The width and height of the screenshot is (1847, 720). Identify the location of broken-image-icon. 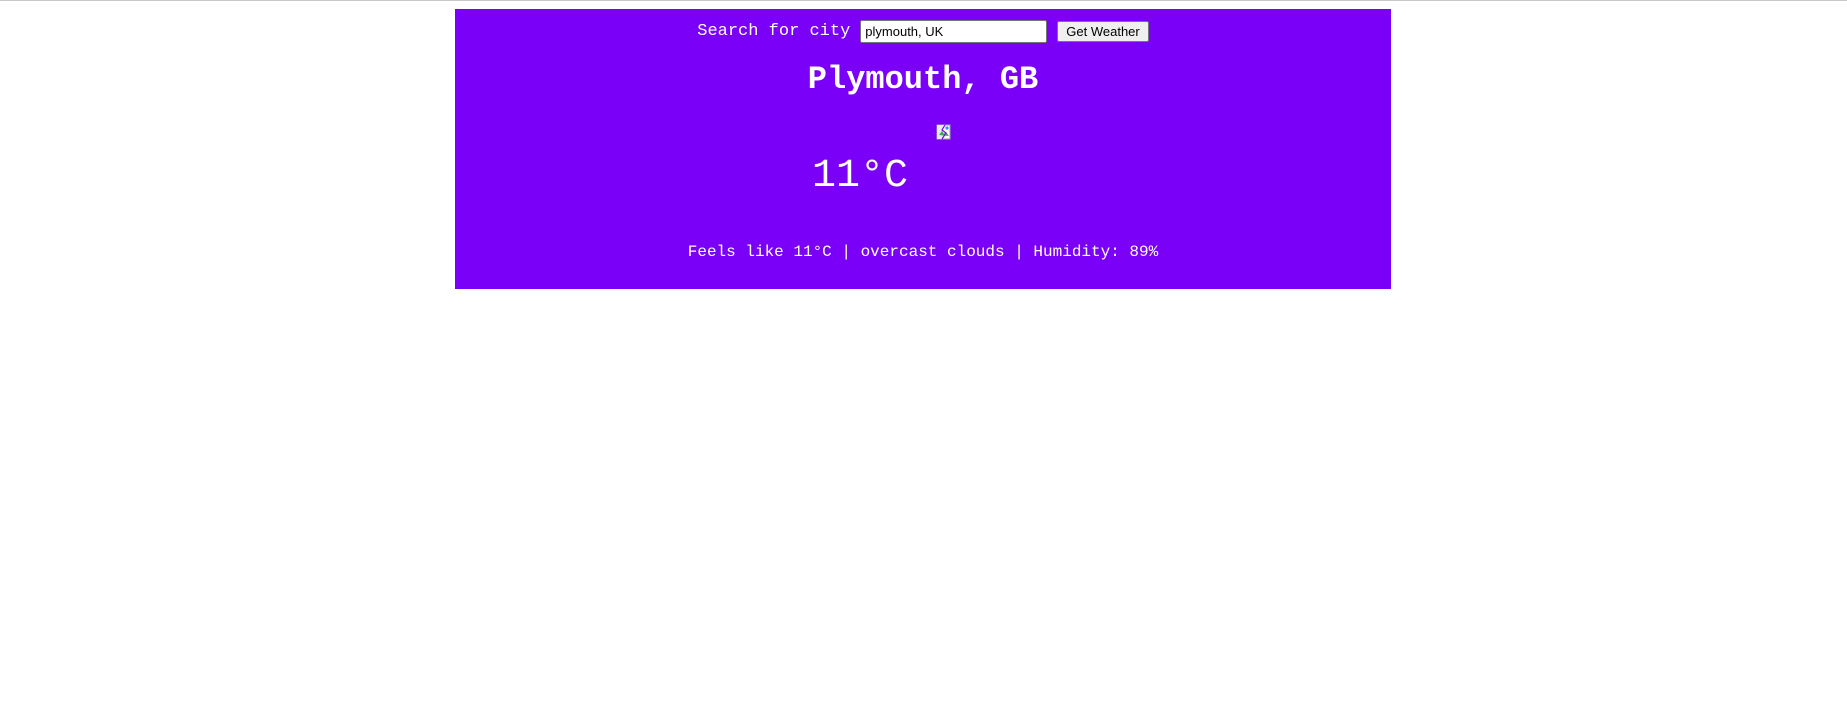
(943, 132).